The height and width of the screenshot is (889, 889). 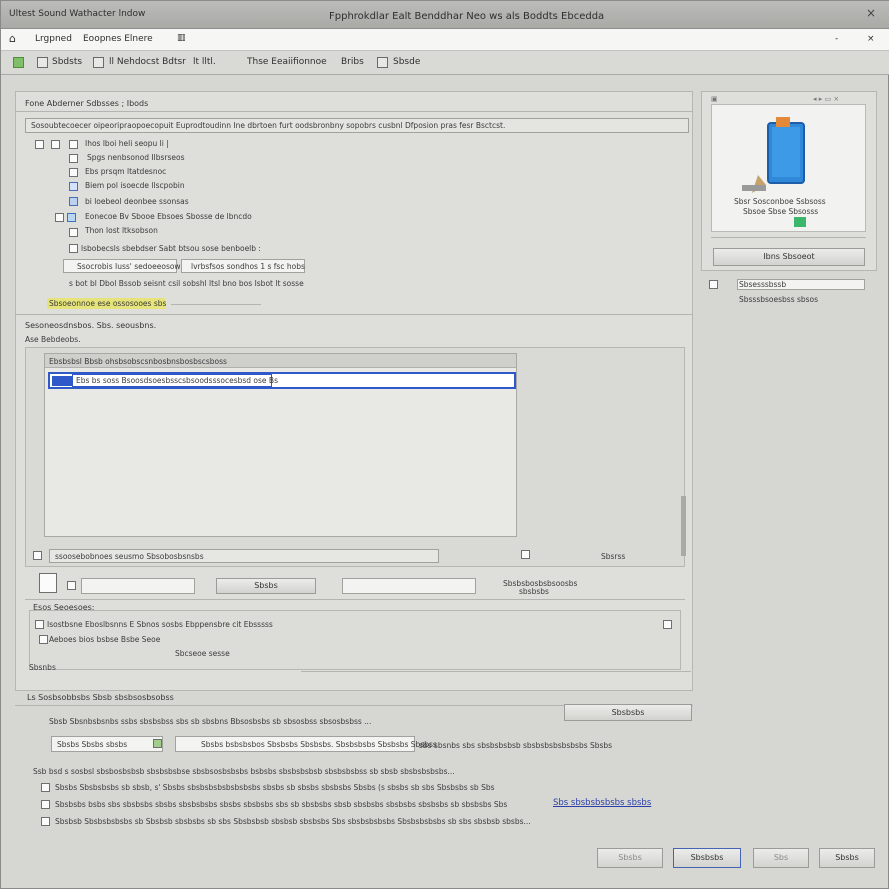 What do you see at coordinates (12, 38) in the screenshot?
I see `home-icon: ⌂` at bounding box center [12, 38].